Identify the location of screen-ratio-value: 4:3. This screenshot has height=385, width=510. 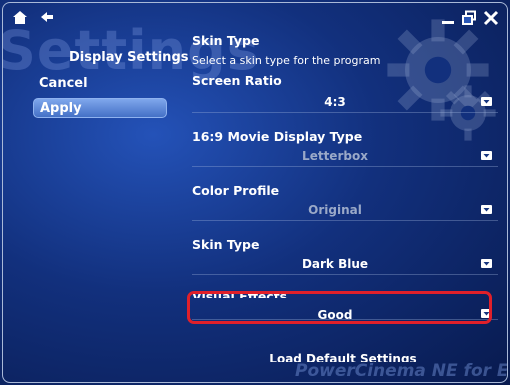
(335, 102).